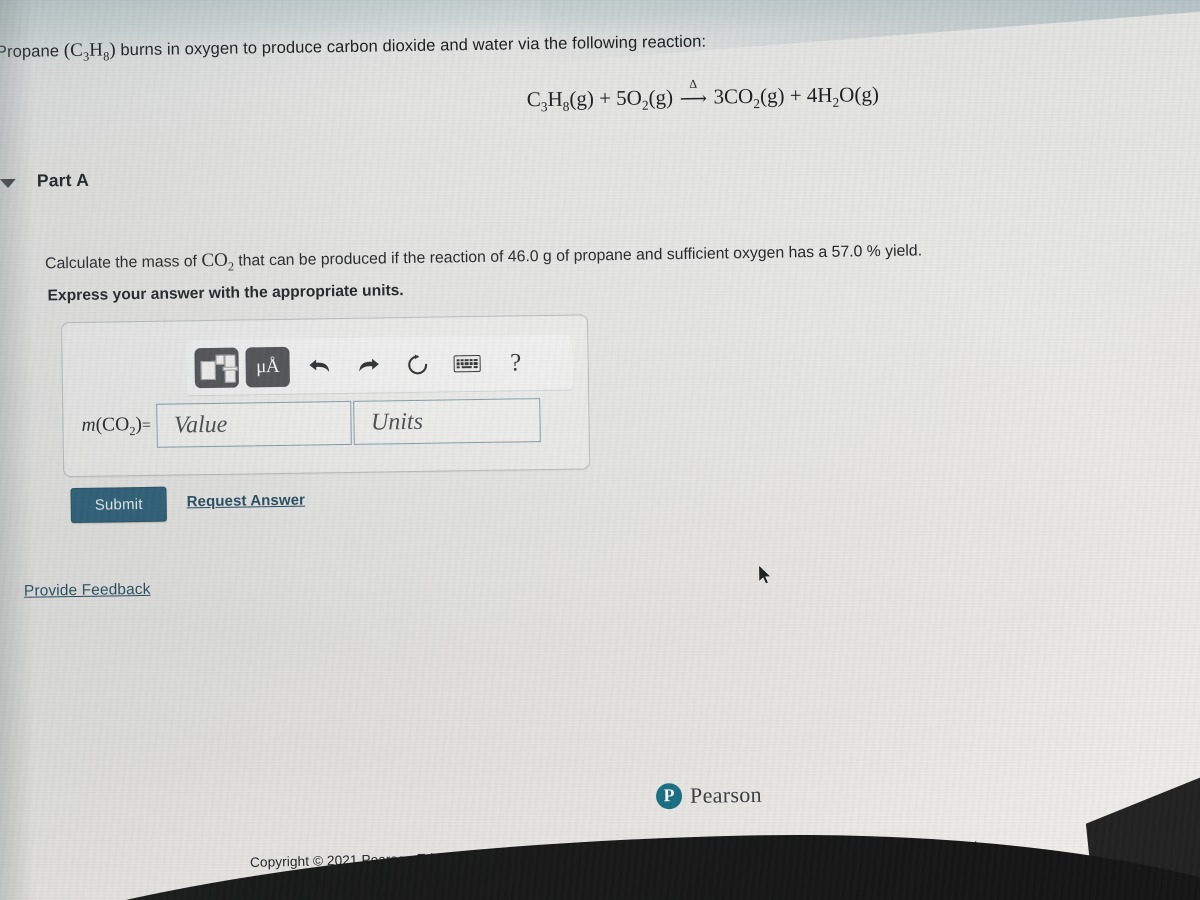  What do you see at coordinates (765, 851) in the screenshot?
I see `footer-link-privacy: Privacy Policy` at bounding box center [765, 851].